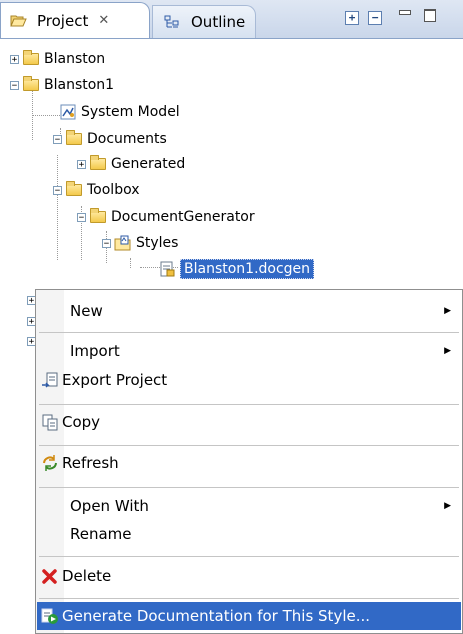 Image resolution: width=463 pixels, height=634 pixels. What do you see at coordinates (157, 243) in the screenshot?
I see `tree-item-label: Styles` at bounding box center [157, 243].